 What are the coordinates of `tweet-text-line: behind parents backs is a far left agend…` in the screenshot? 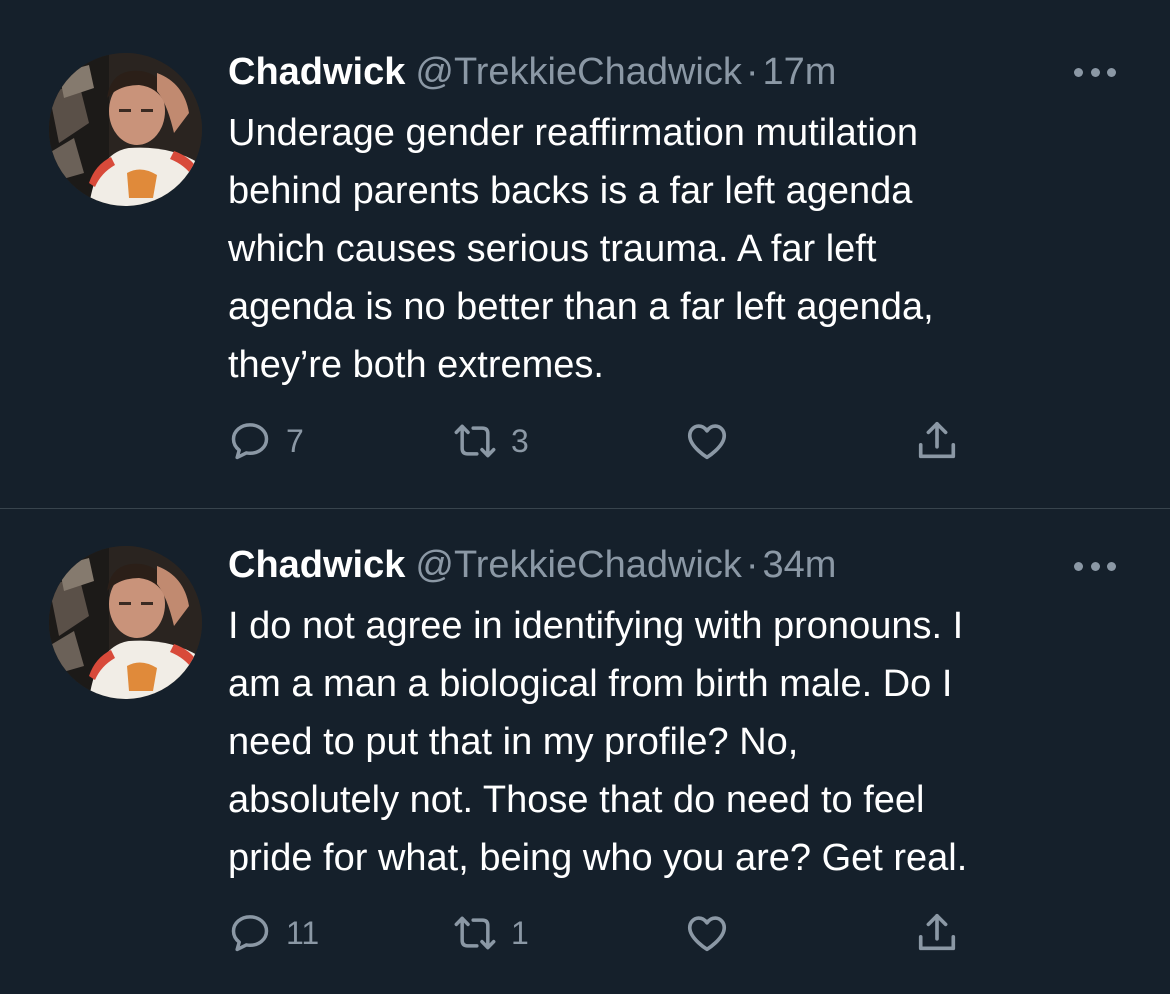 It's located at (570, 191).